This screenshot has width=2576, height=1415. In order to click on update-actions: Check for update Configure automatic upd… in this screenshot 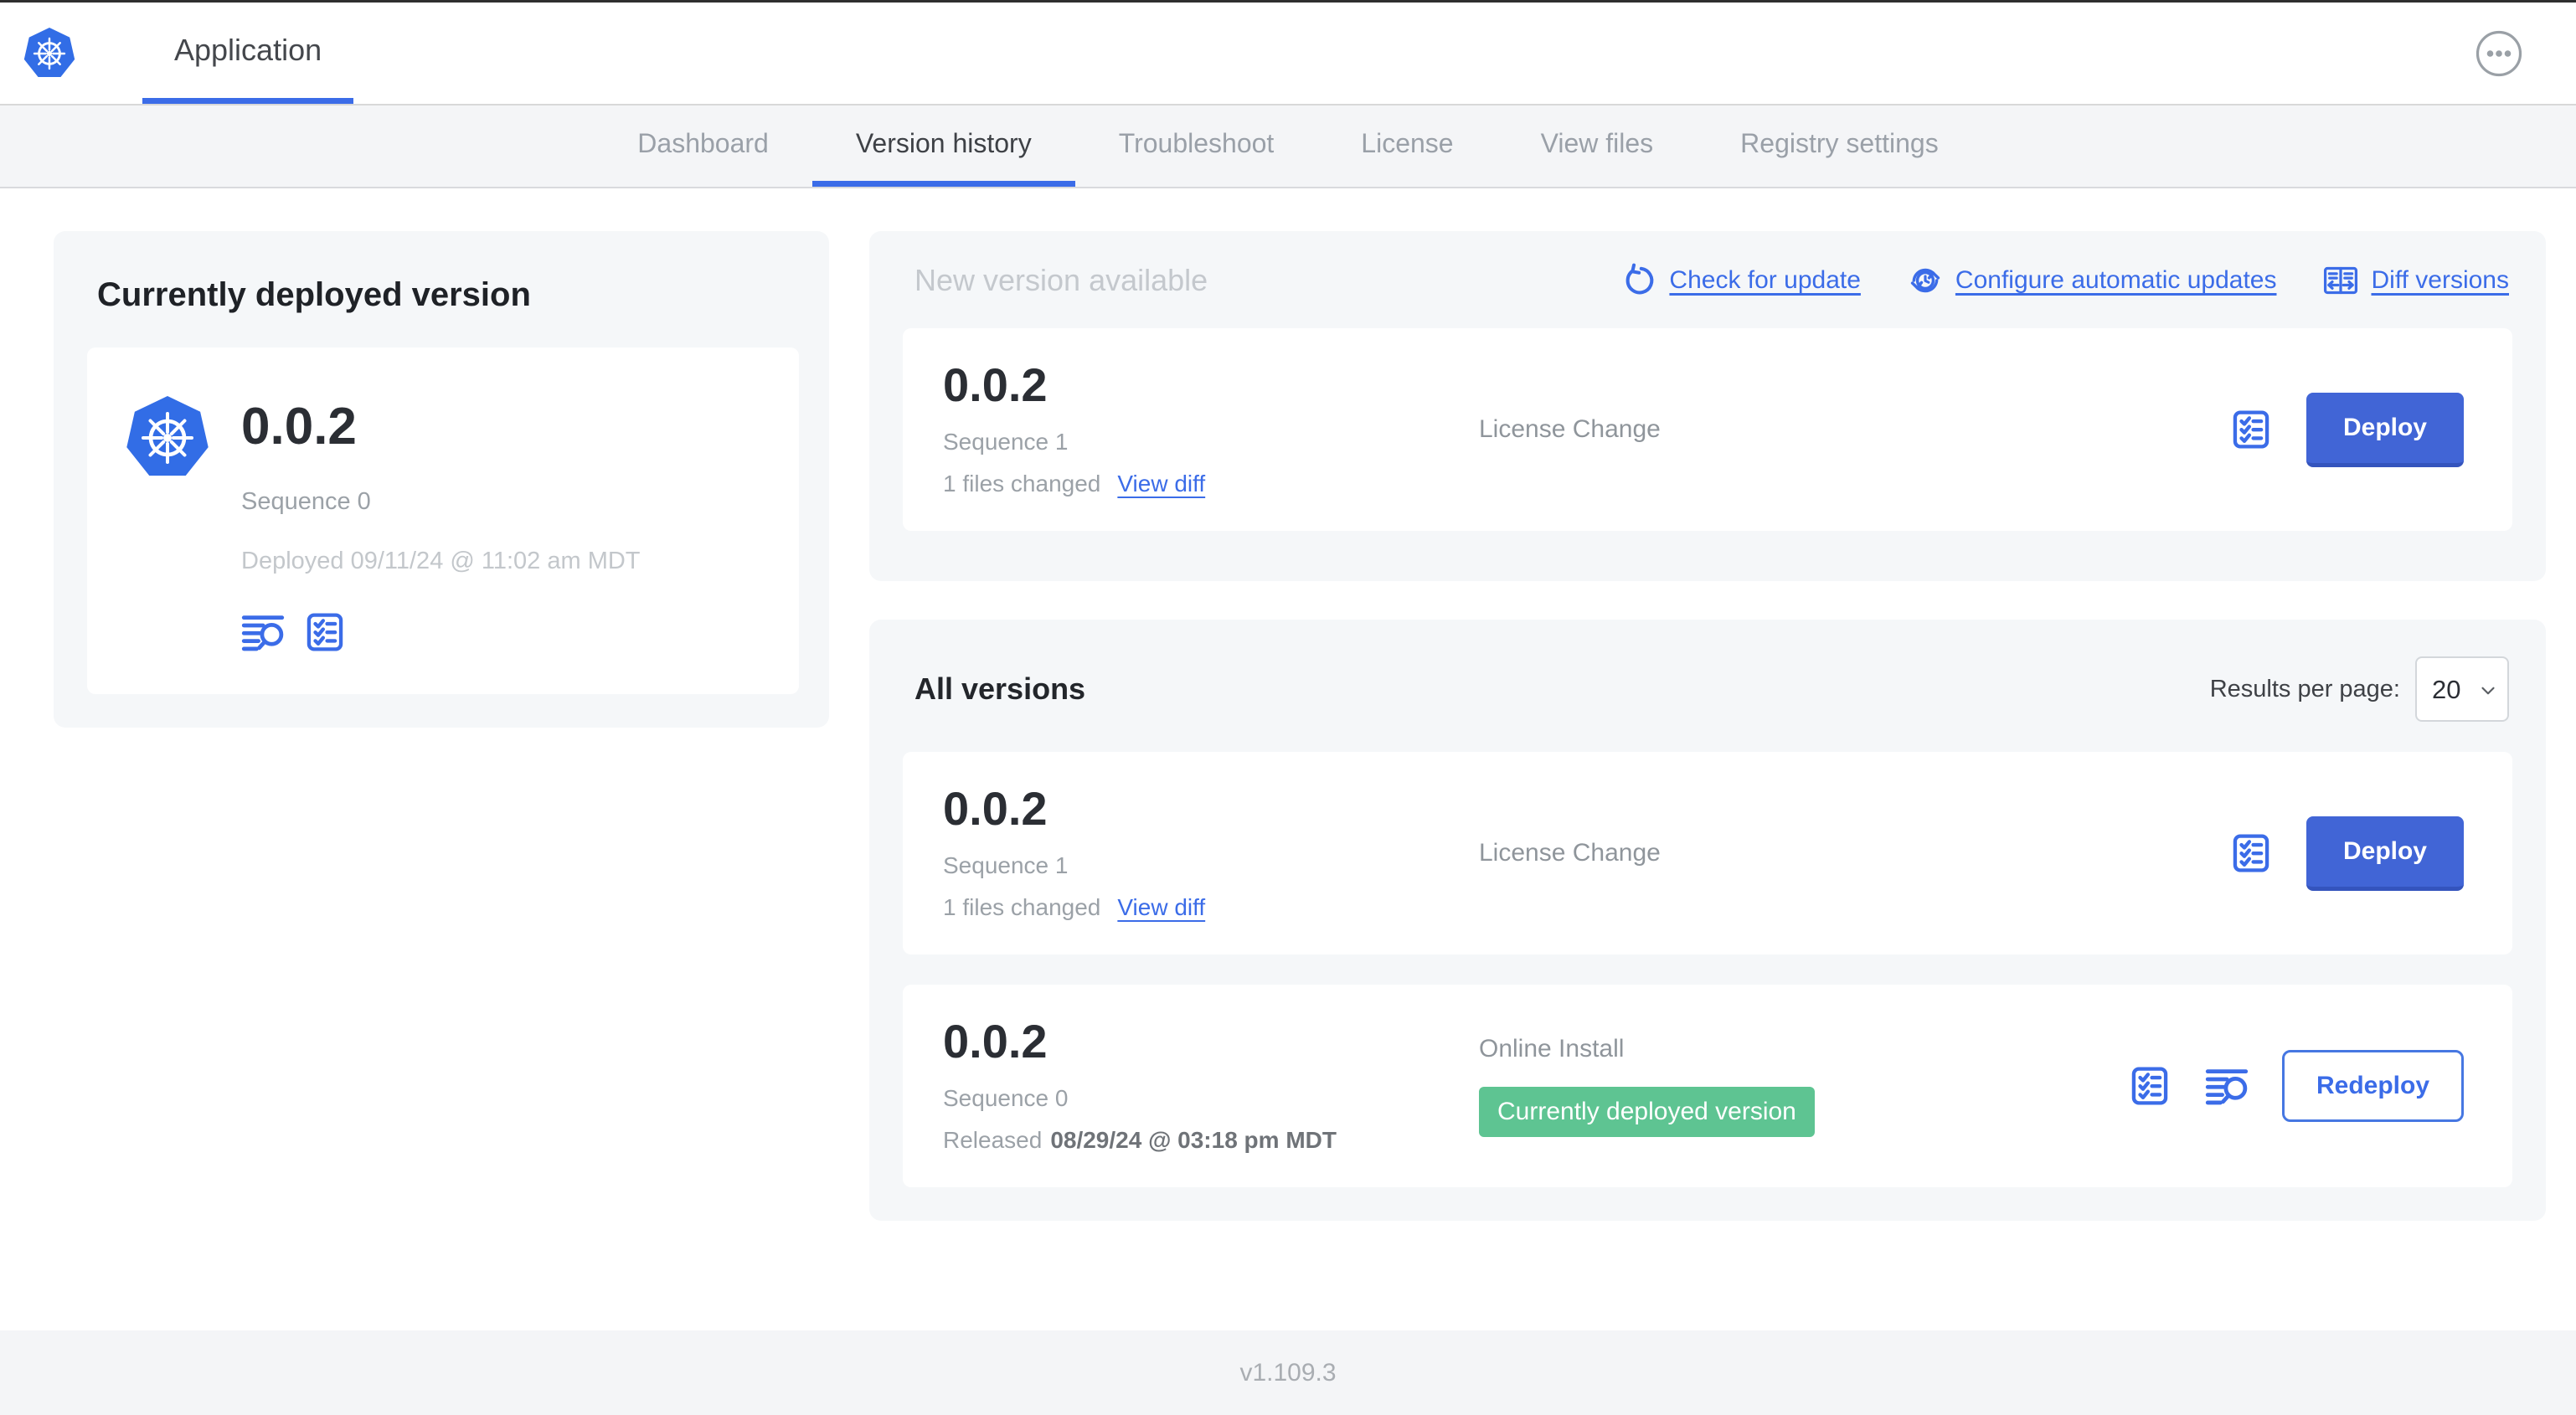, I will do `click(2065, 280)`.